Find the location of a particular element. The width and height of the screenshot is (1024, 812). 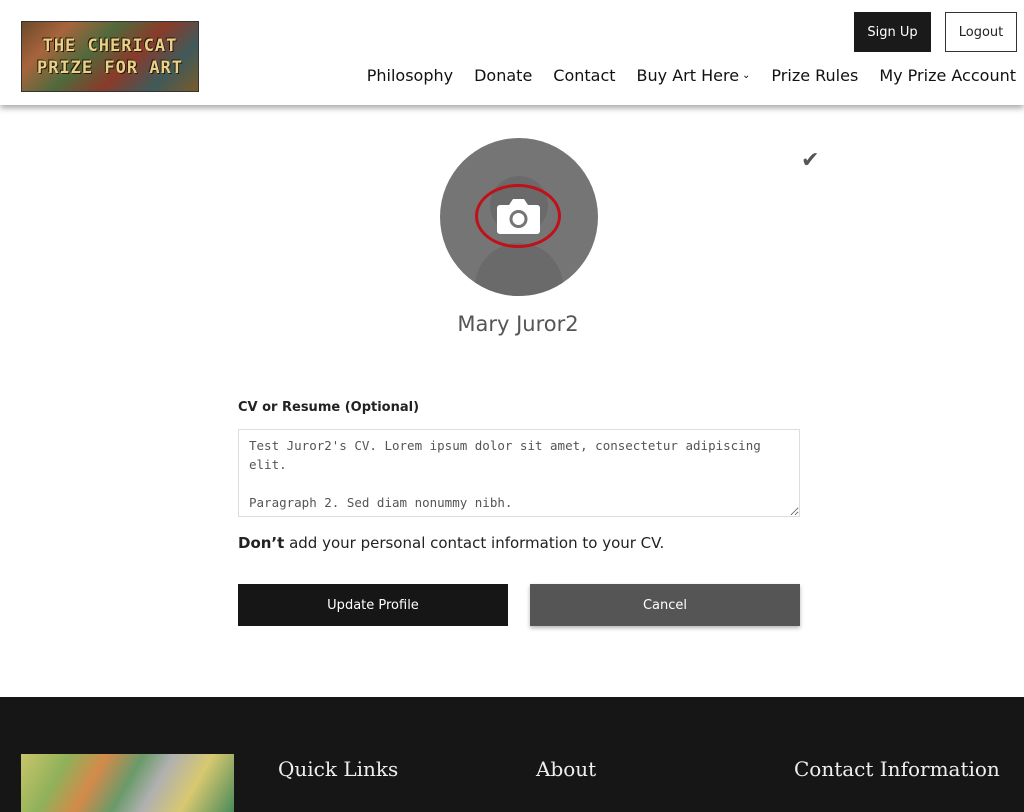

nav-item-prize-rules: Prize Rules is located at coordinates (814, 75).